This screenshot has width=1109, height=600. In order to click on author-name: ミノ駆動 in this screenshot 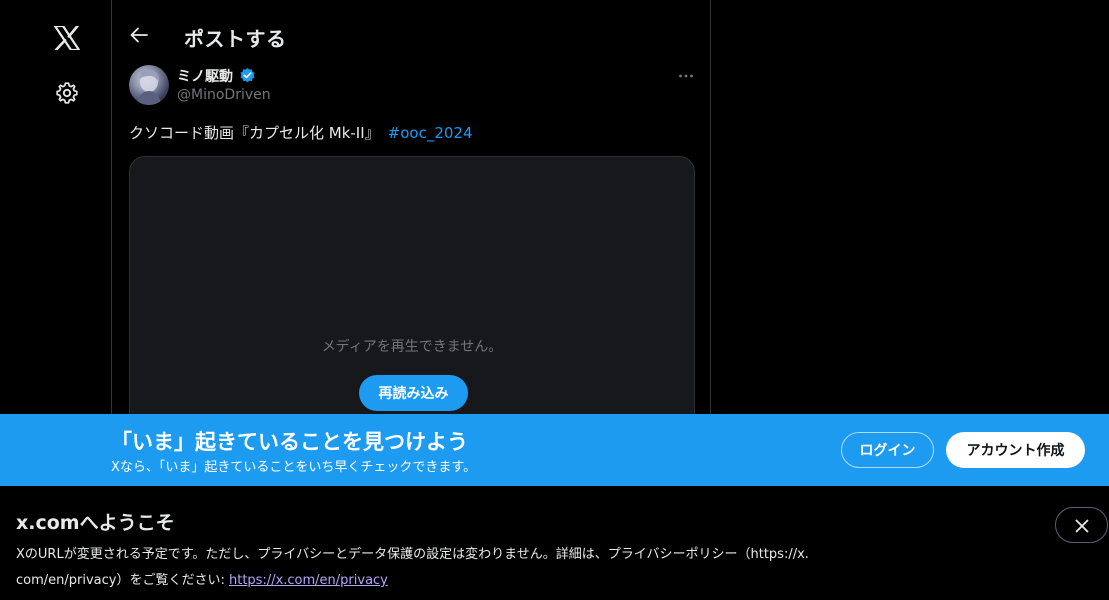, I will do `click(205, 76)`.